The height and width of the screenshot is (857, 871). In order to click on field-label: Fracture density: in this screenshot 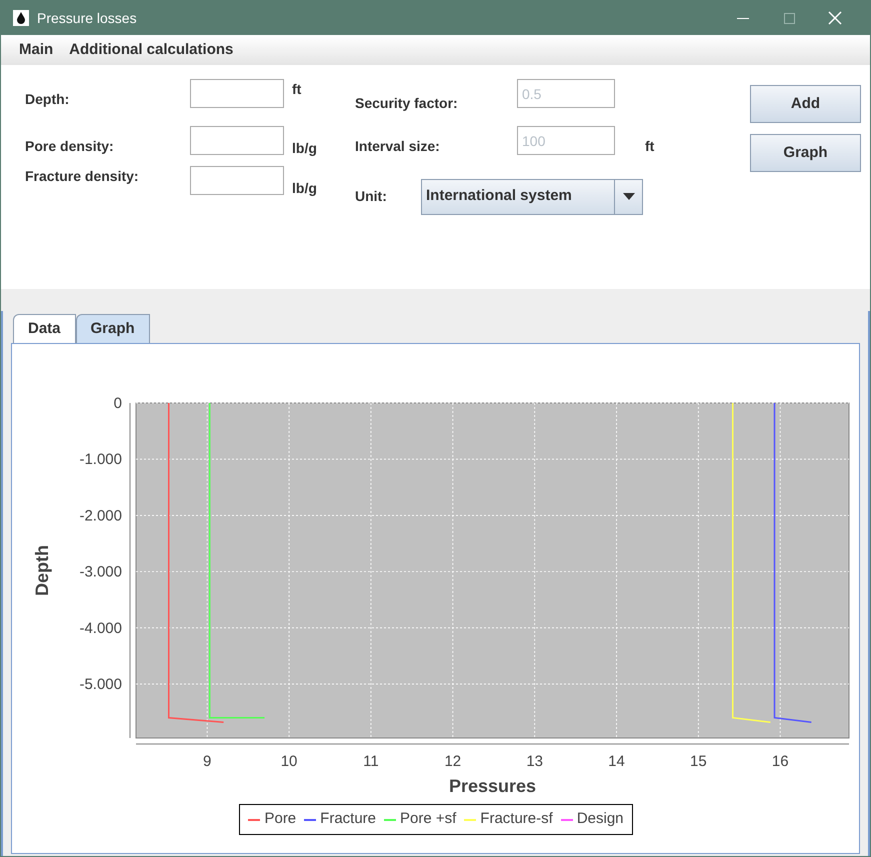, I will do `click(82, 176)`.